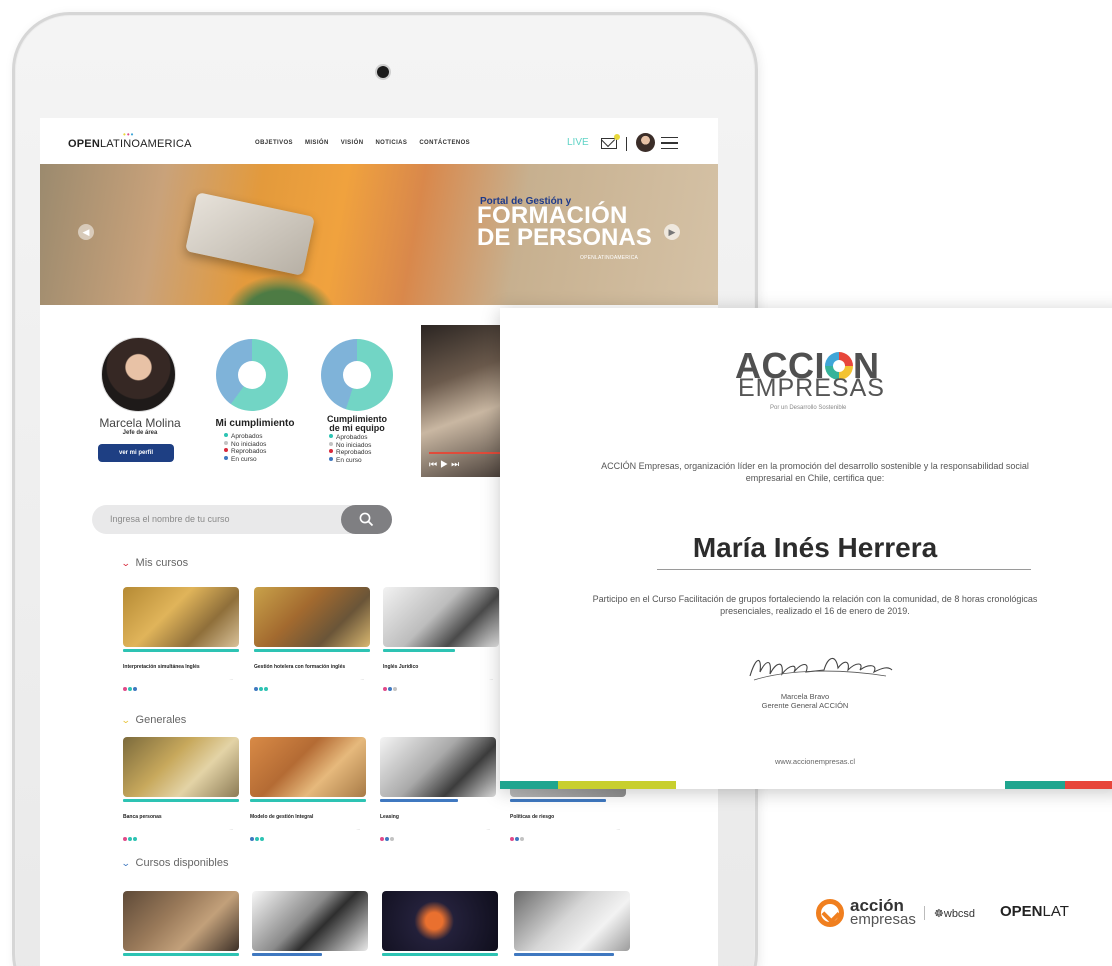 The image size is (1112, 966). What do you see at coordinates (939, 914) in the screenshot?
I see `globe-icon: ☸` at bounding box center [939, 914].